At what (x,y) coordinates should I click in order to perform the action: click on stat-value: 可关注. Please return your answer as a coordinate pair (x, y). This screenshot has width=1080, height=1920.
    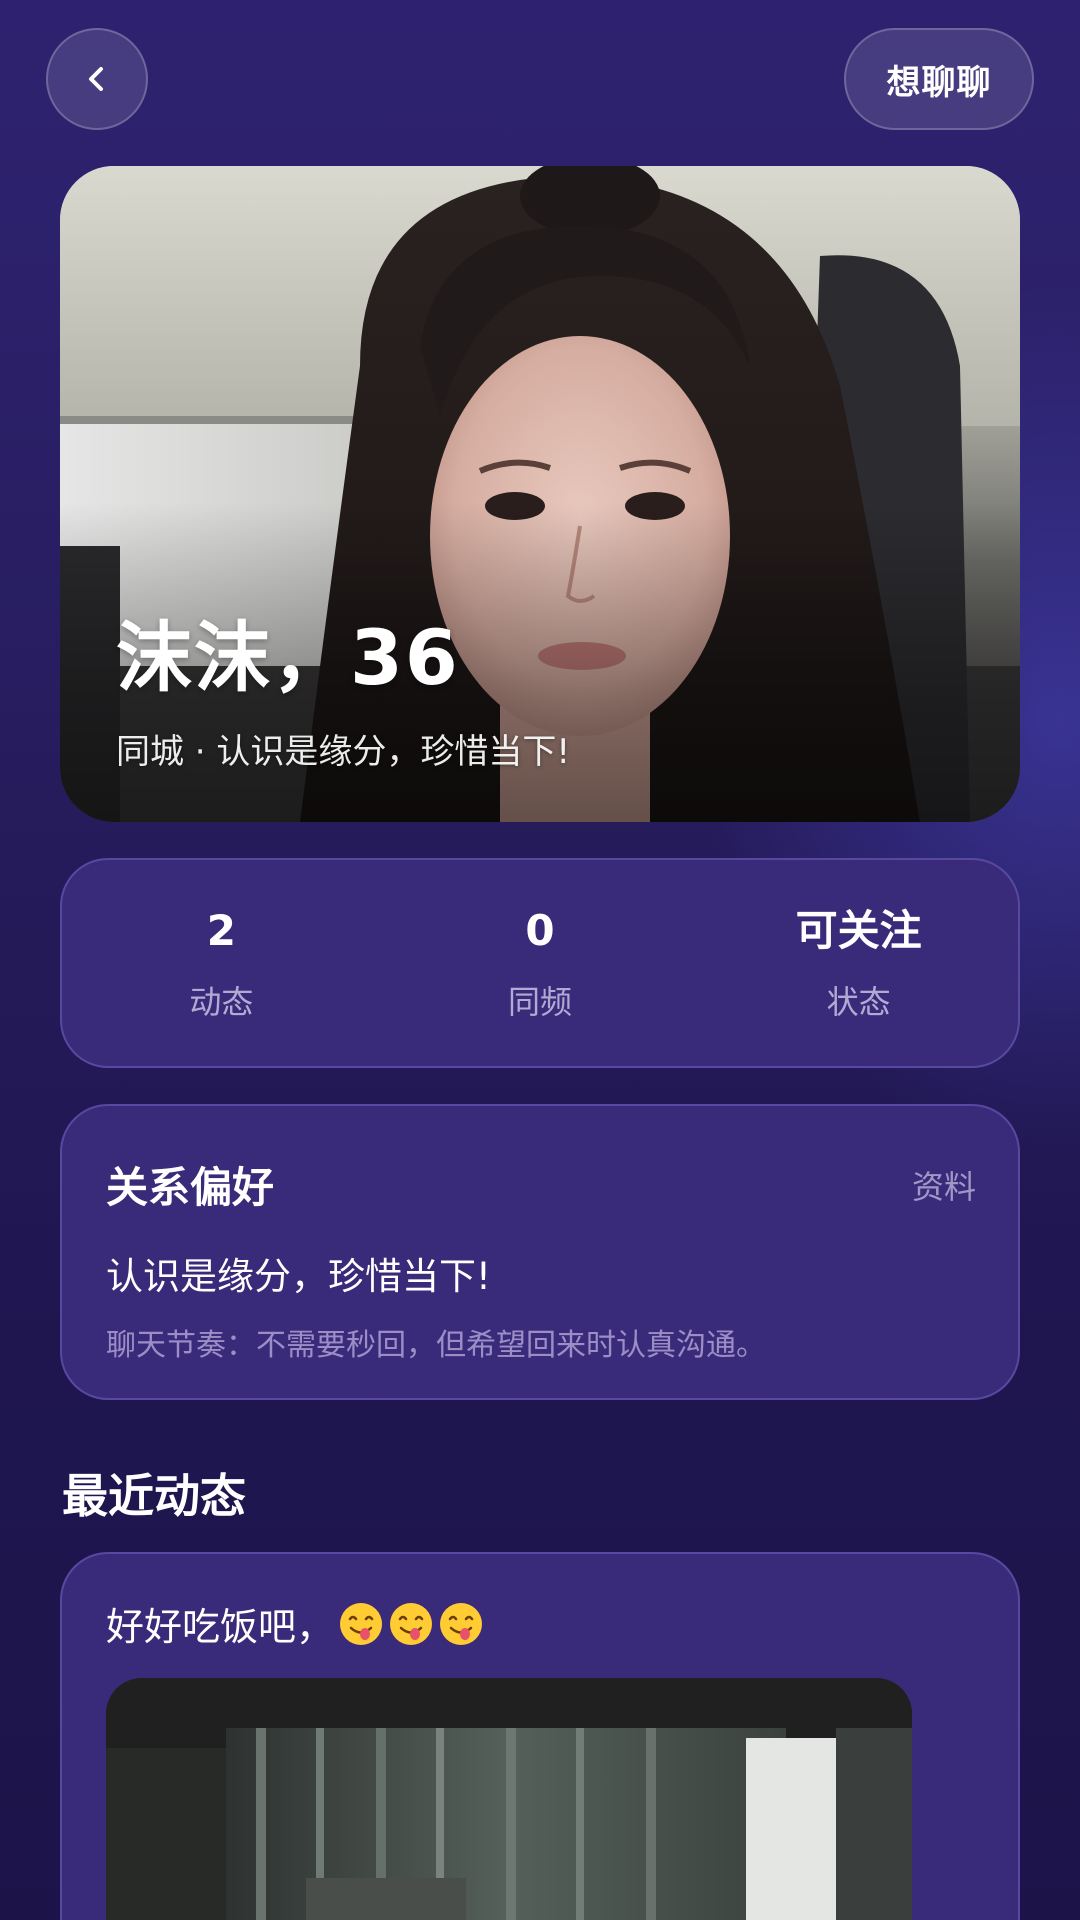
    Looking at the image, I should click on (858, 930).